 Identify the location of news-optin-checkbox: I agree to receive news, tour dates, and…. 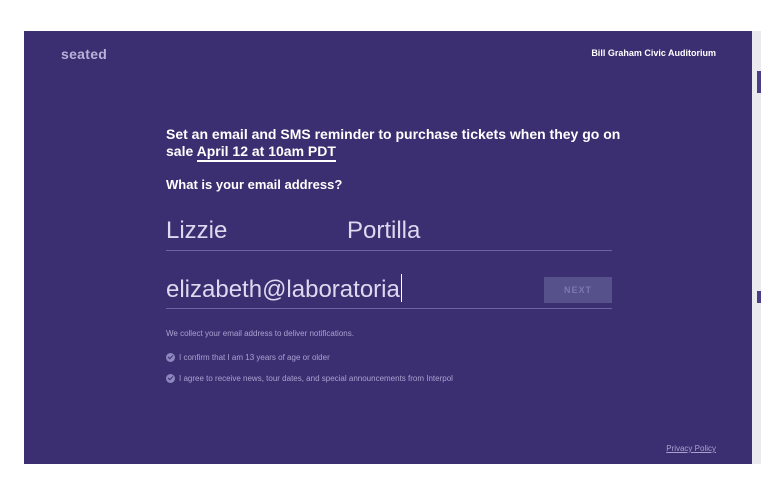
(309, 378).